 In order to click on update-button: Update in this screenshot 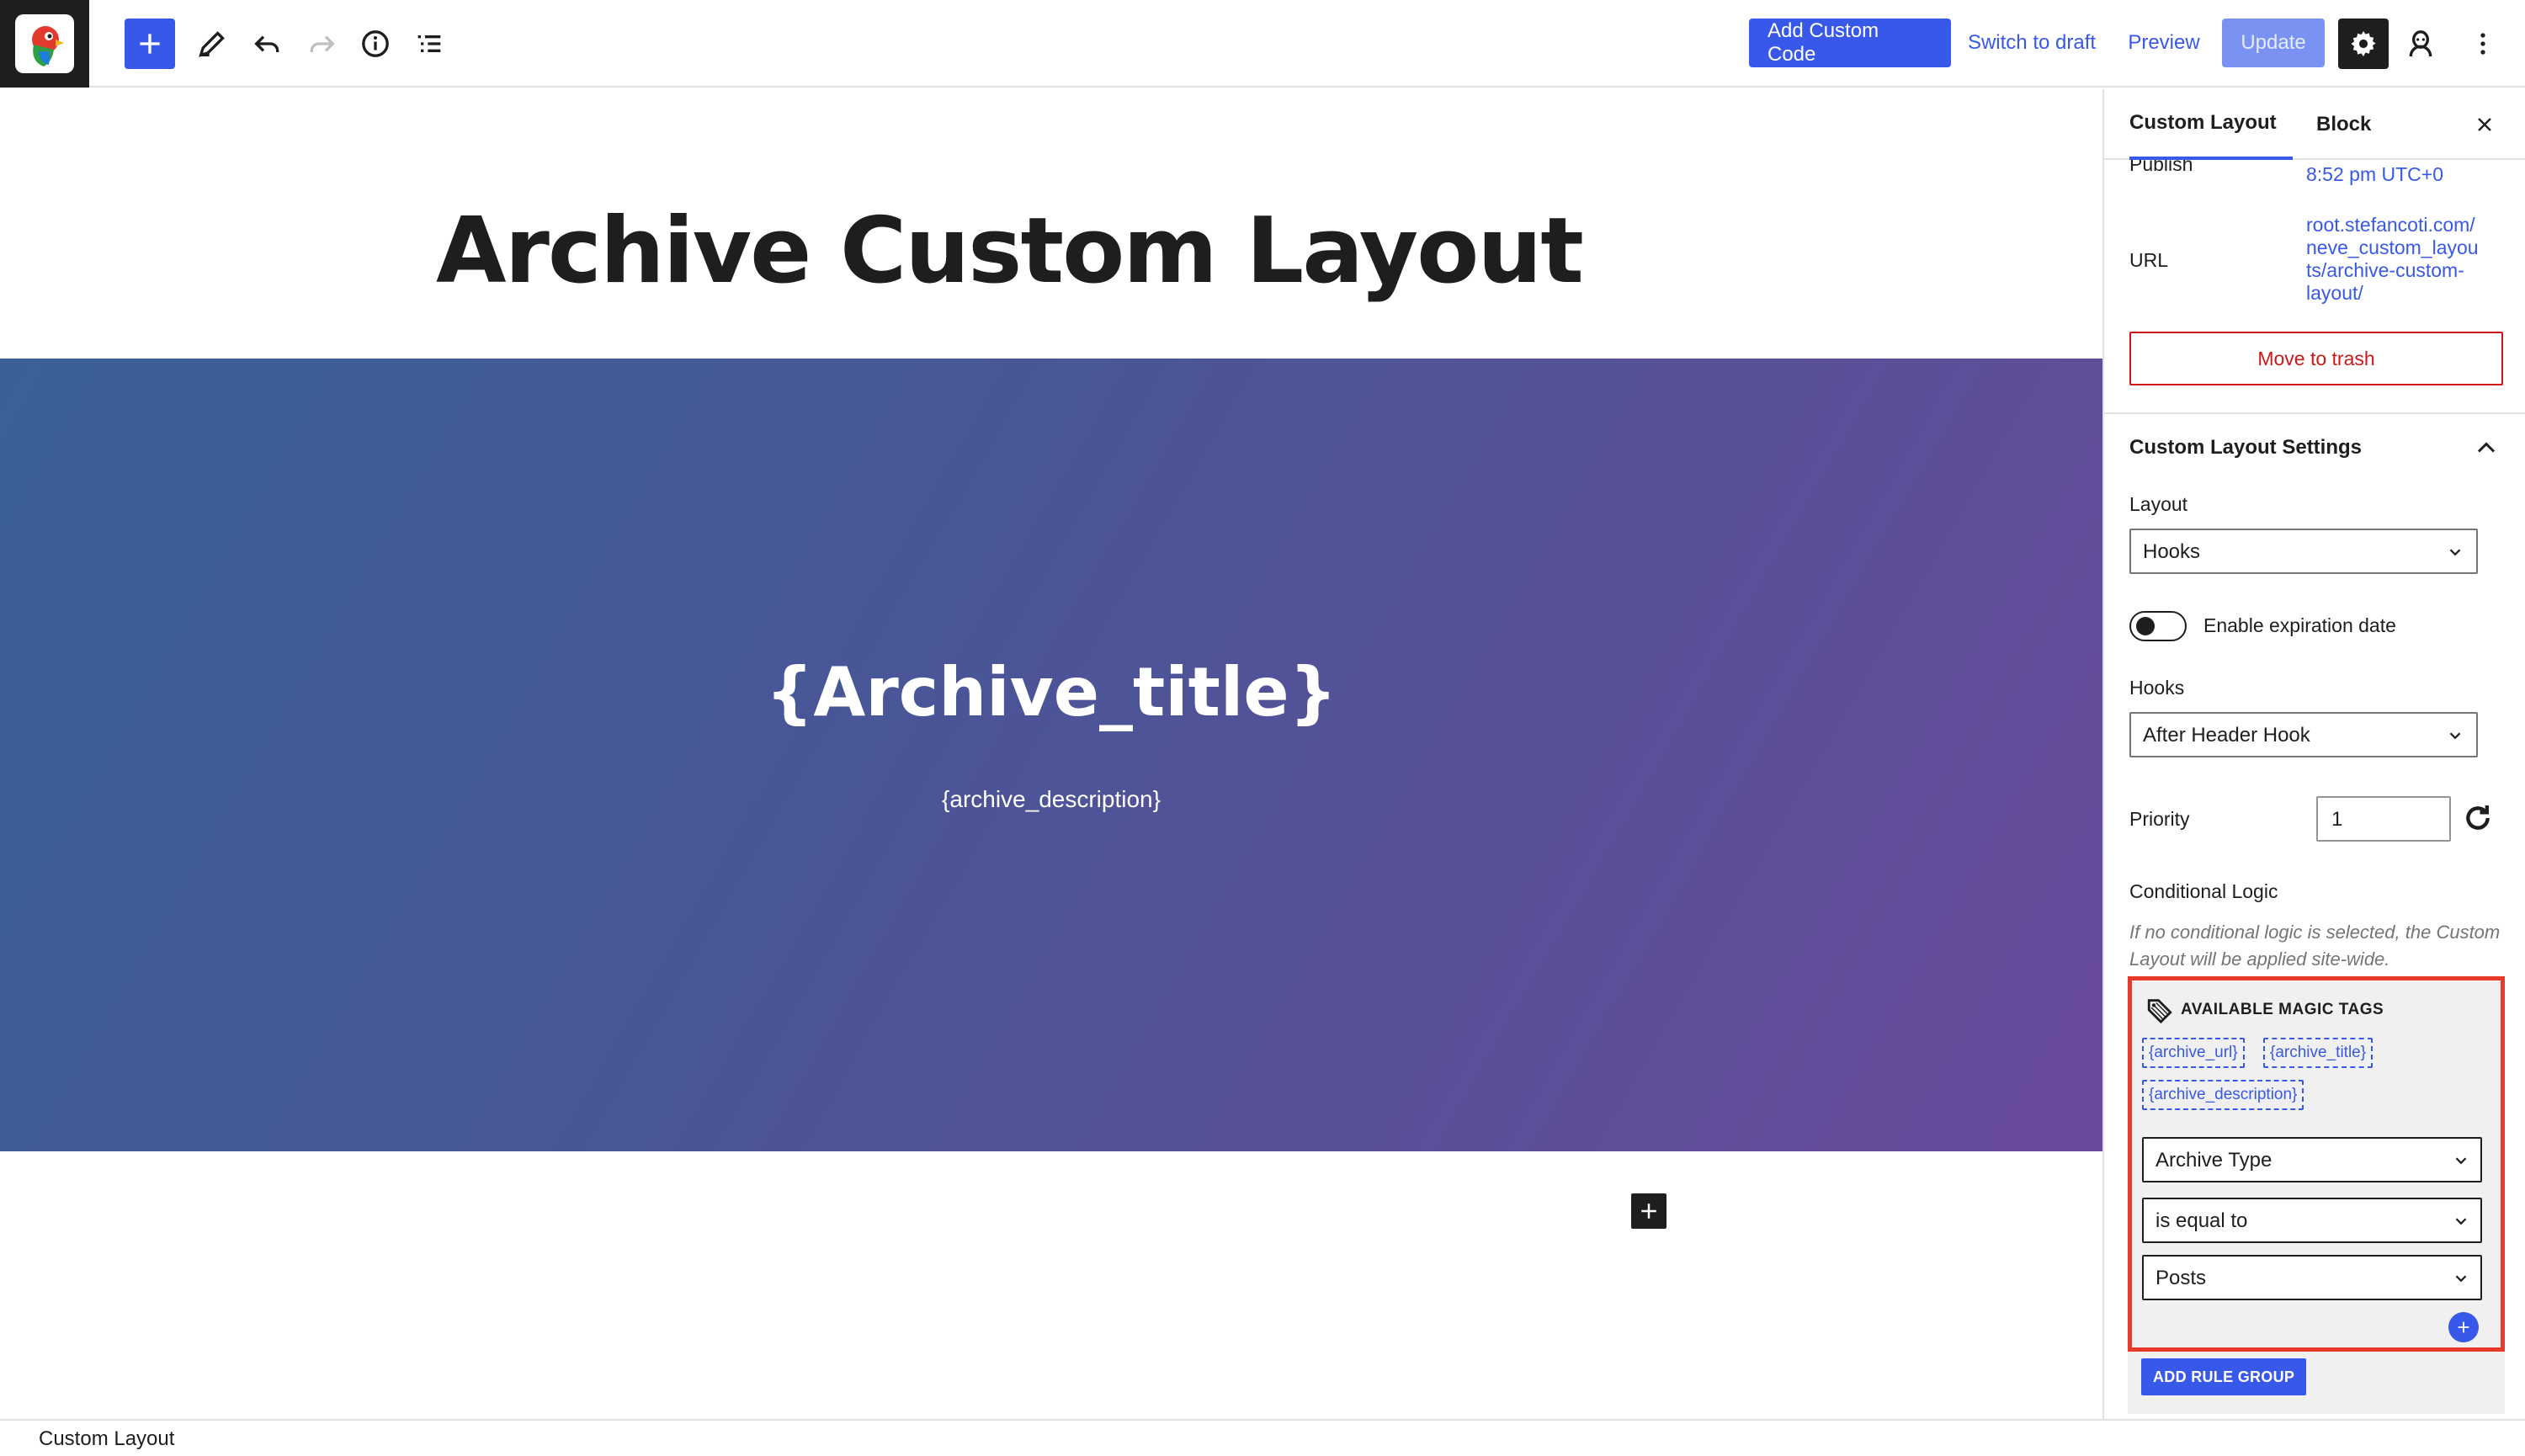, I will do `click(2273, 43)`.